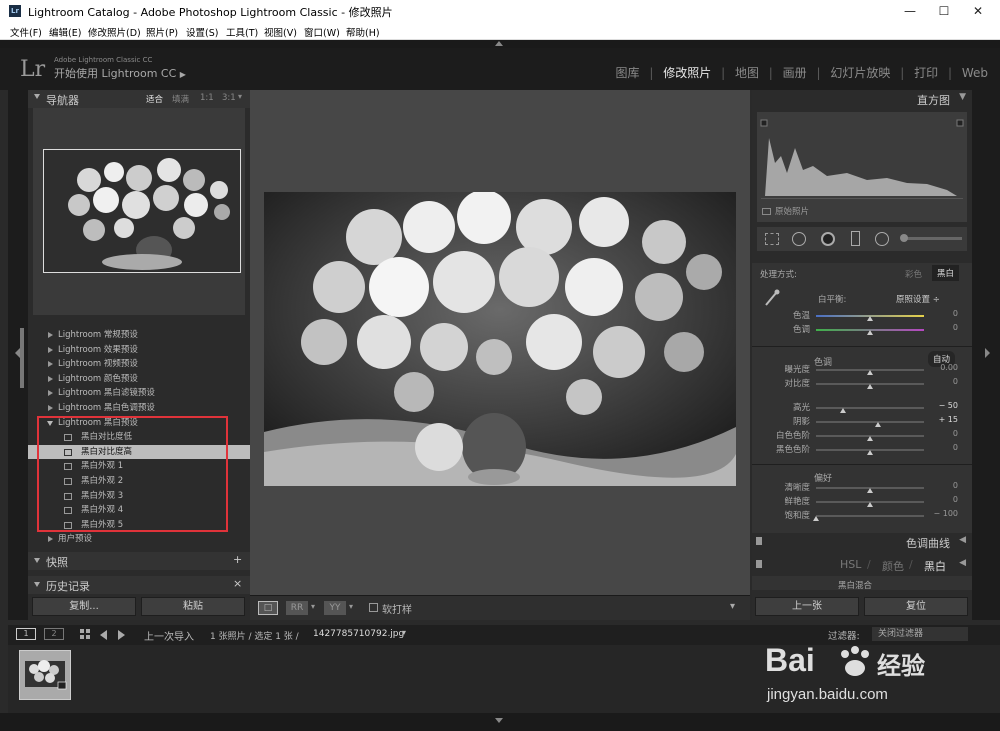  Describe the element at coordinates (855, 238) in the screenshot. I see `graduated-filter-icon` at that location.